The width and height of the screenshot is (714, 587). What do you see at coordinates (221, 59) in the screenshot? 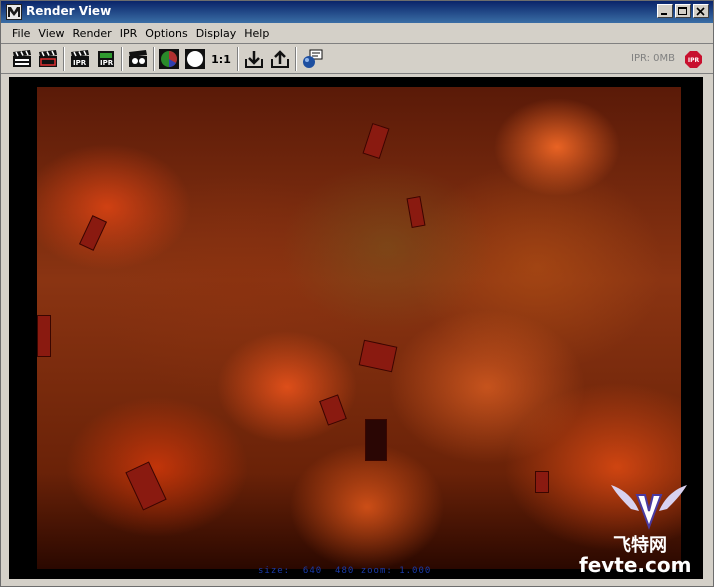
I see `real-size-button: 1:1` at bounding box center [221, 59].